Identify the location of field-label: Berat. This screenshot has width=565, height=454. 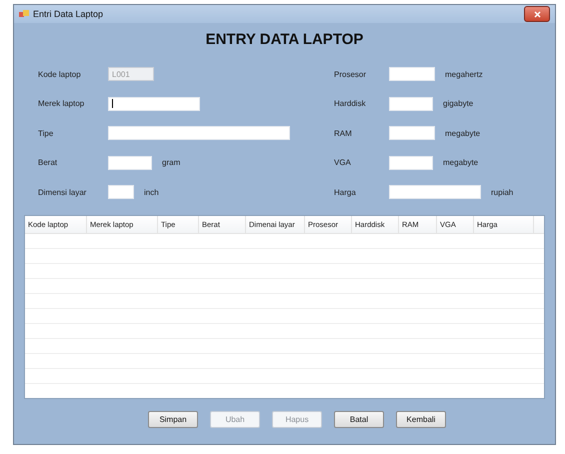
(48, 162).